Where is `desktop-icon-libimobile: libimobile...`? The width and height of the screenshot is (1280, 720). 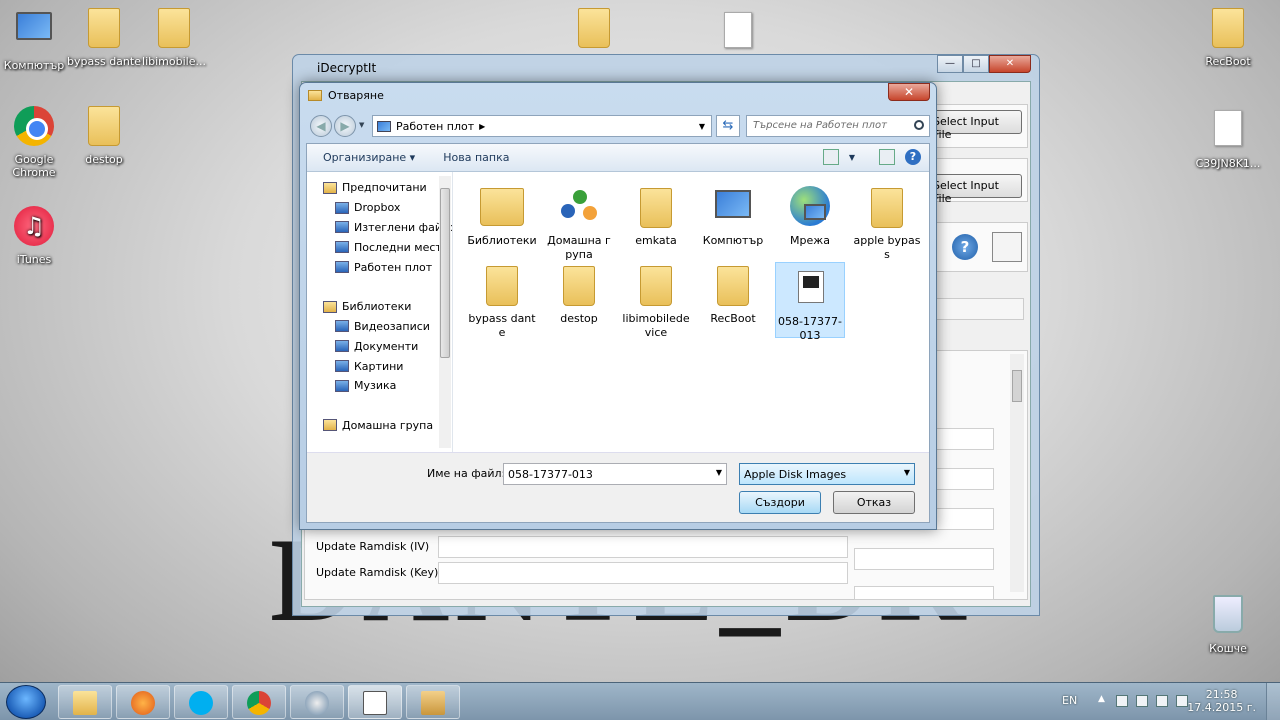
desktop-icon-libimobile: libimobile... is located at coordinates (174, 38).